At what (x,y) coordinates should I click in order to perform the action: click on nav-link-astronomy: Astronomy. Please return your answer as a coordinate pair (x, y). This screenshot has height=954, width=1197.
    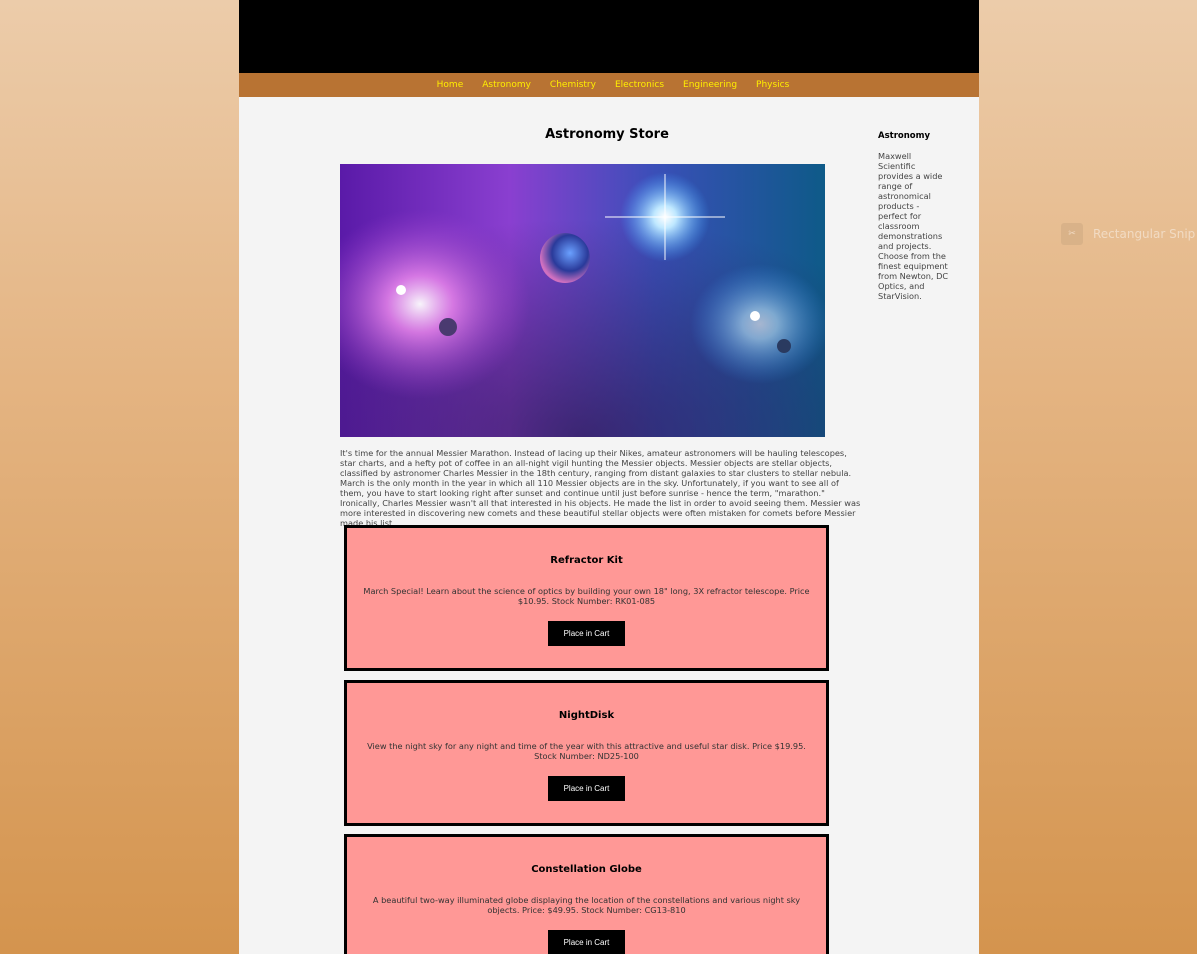
    Looking at the image, I should click on (506, 85).